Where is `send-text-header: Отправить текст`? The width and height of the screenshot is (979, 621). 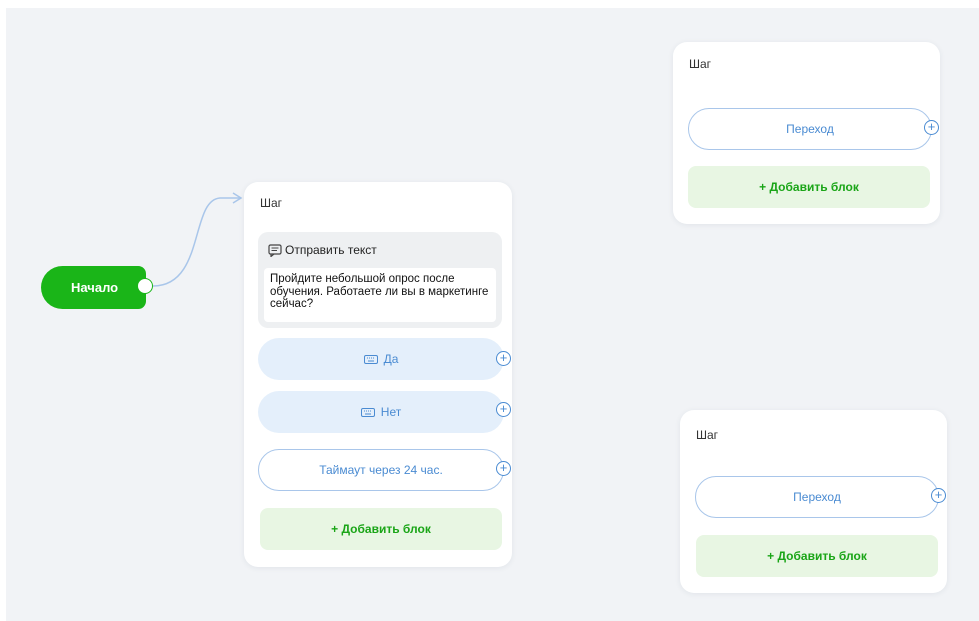
send-text-header: Отправить текст is located at coordinates (322, 250).